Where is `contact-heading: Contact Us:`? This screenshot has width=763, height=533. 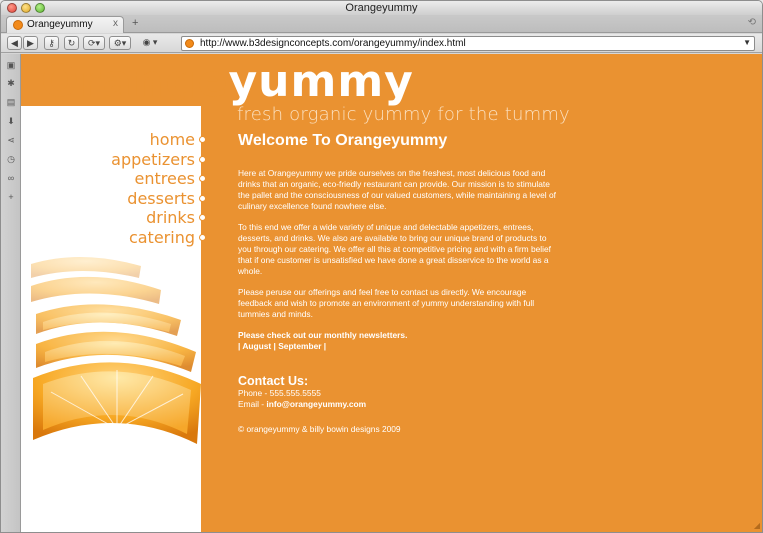
contact-heading: Contact Us: is located at coordinates (273, 381).